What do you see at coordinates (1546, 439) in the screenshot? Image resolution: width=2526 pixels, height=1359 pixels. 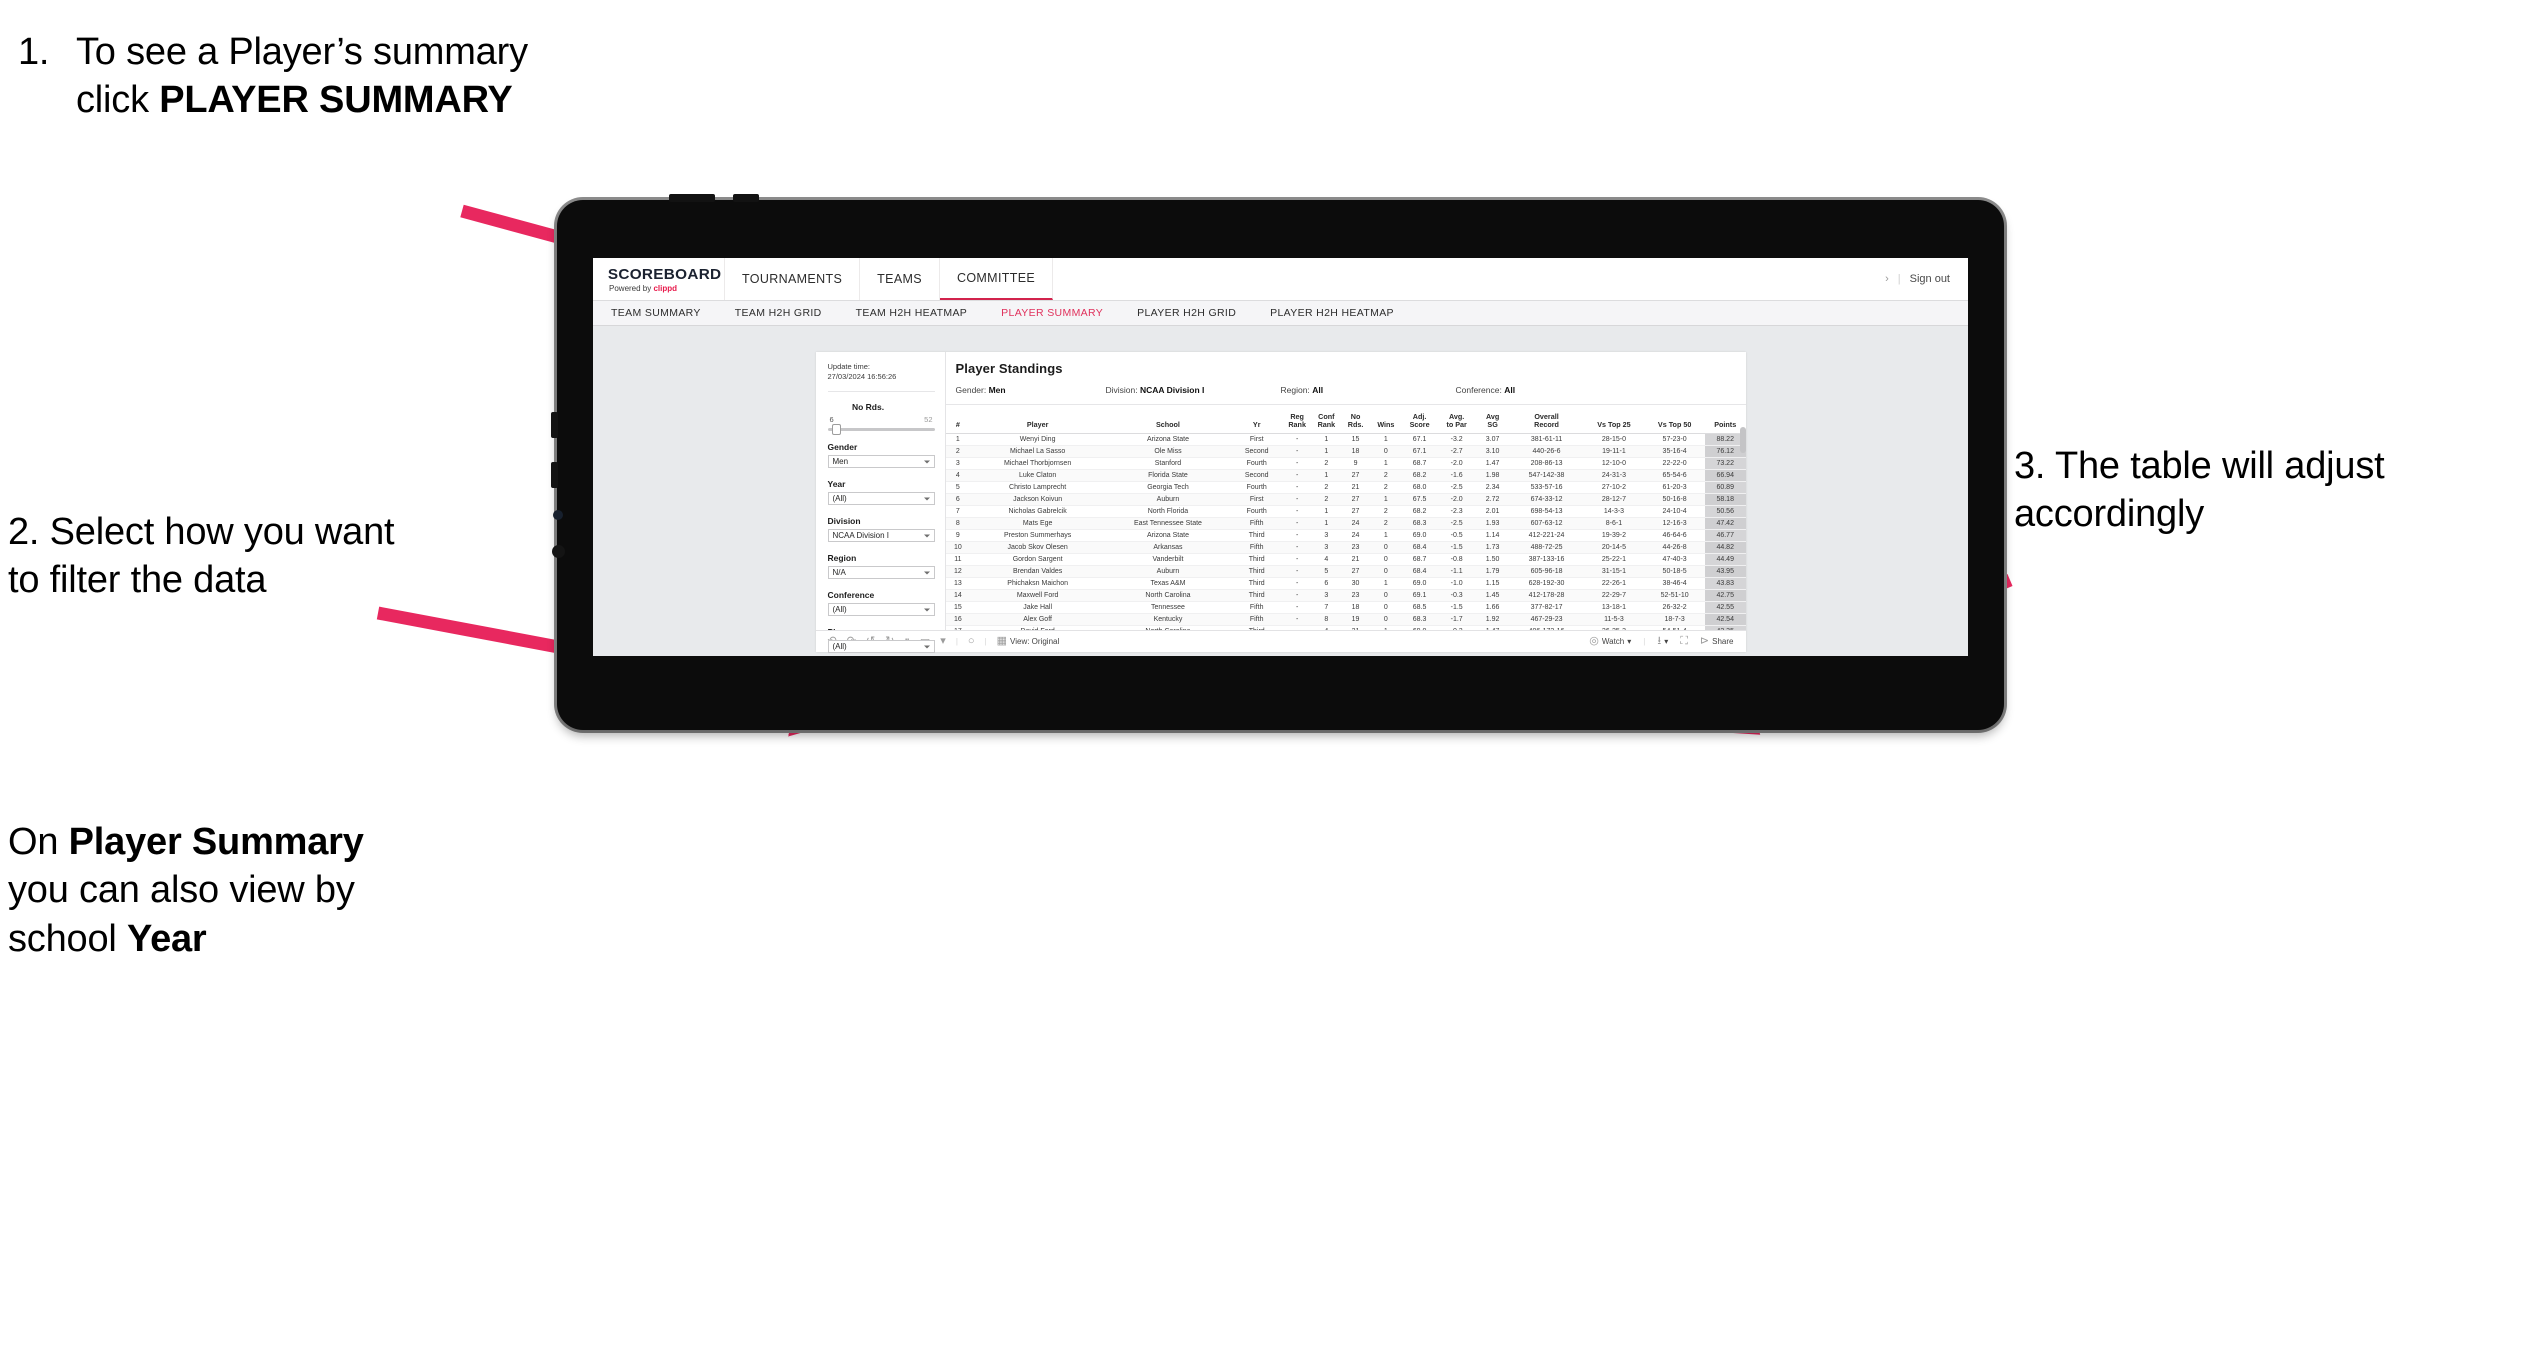 I see `table-cell: 381-61-11` at bounding box center [1546, 439].